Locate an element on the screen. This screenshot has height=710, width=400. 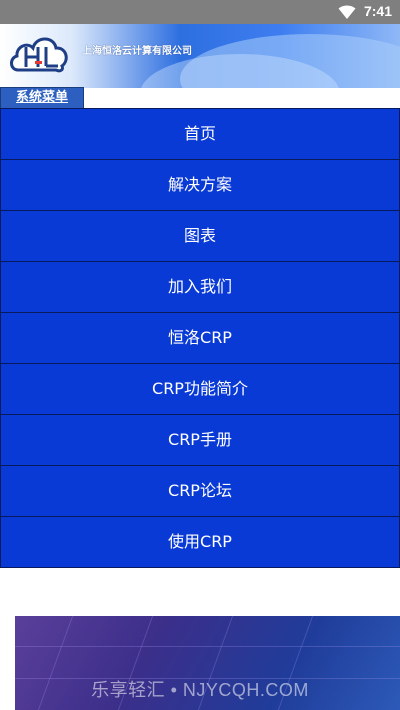
system-menu-tab: 系统菜单 is located at coordinates (42, 97).